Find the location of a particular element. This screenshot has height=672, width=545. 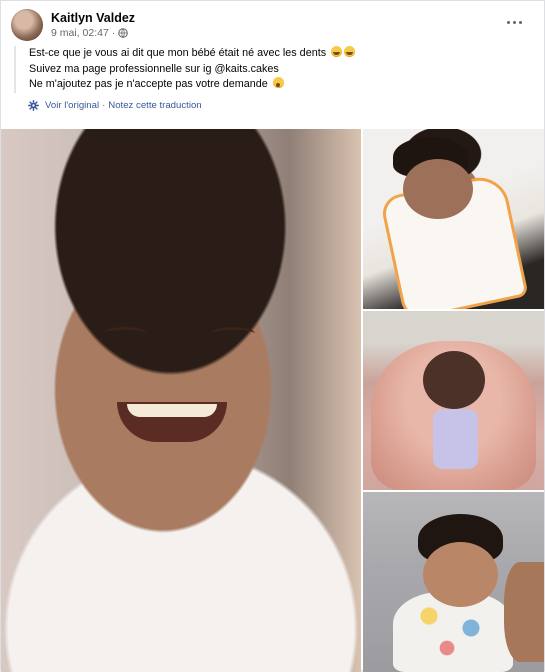

photo-baby-in-orange-bib is located at coordinates (453, 219).